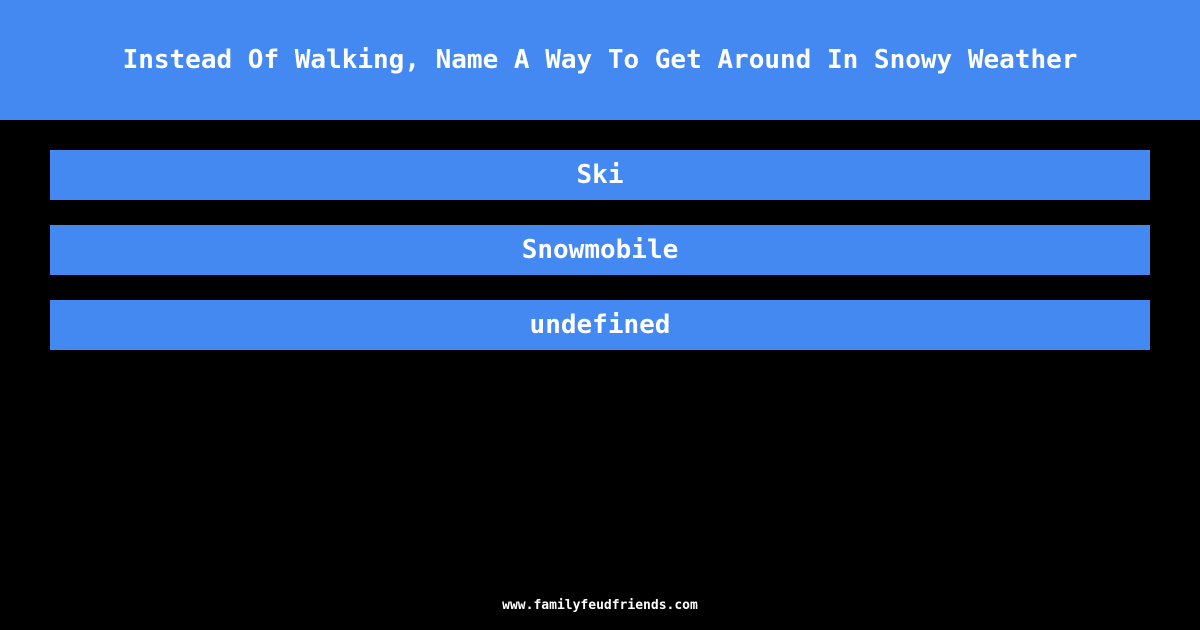 The width and height of the screenshot is (1200, 630). Describe the element at coordinates (600, 325) in the screenshot. I see `answer-bar: undefined` at that location.